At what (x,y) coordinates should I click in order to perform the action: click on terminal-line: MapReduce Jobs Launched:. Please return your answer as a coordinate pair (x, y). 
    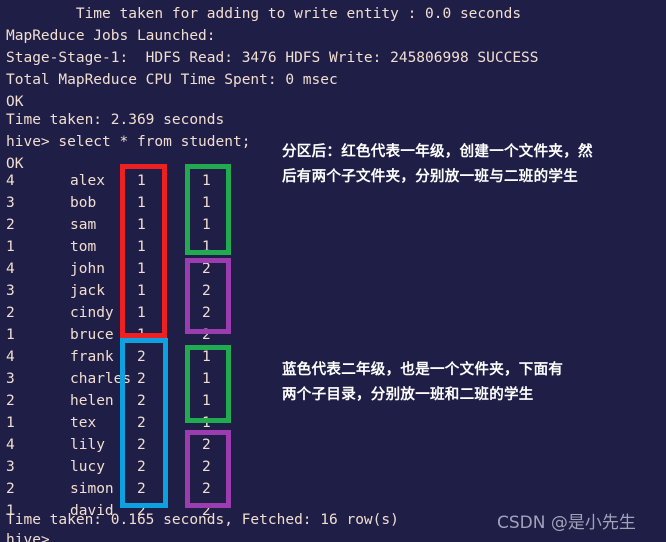
    Looking at the image, I should click on (111, 36).